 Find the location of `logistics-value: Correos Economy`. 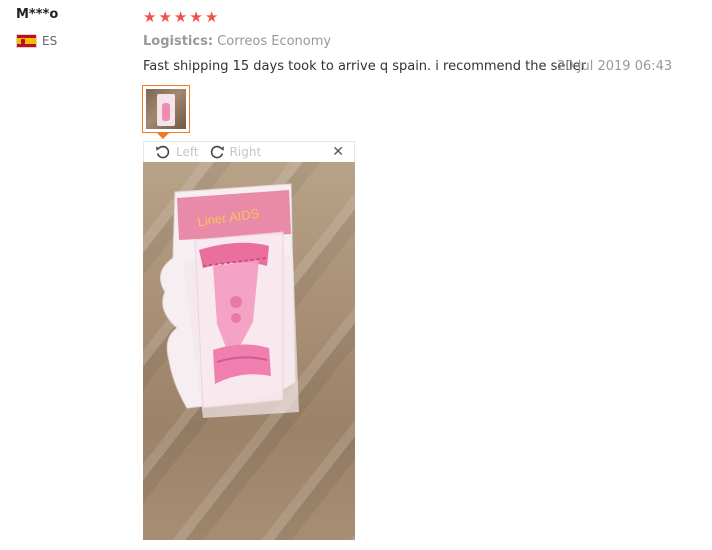

logistics-value: Correos Economy is located at coordinates (274, 41).